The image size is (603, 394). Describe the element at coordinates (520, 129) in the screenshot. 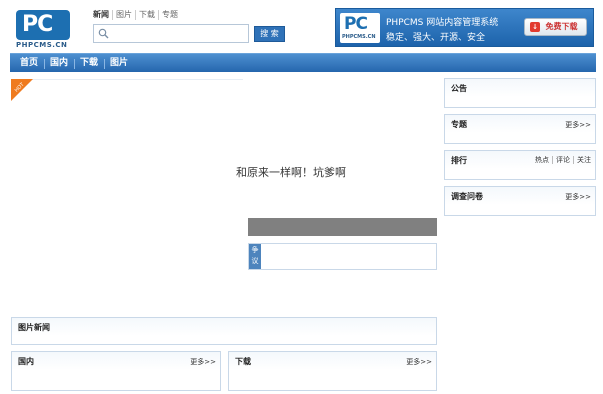

I see `topics-panel: 专题 更多>>` at that location.